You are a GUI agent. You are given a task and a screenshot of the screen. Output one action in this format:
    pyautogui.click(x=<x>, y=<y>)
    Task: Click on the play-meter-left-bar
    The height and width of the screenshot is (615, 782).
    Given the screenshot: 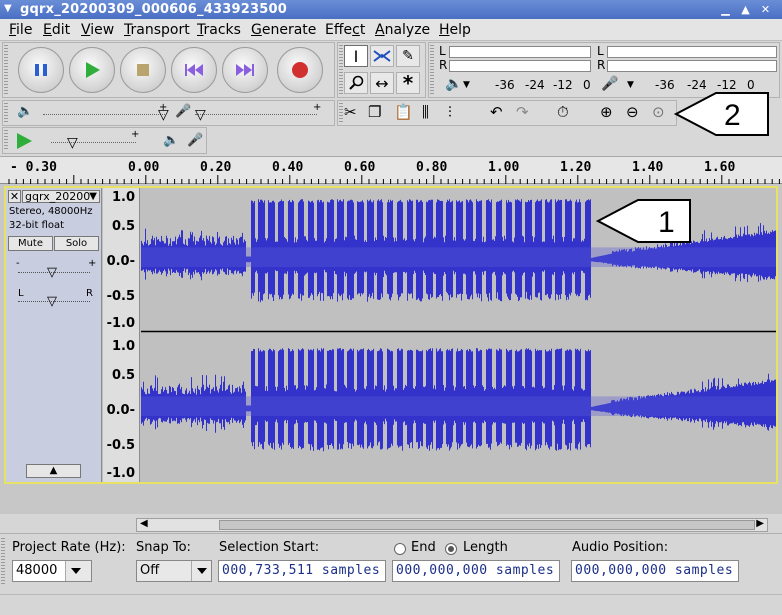 What is the action you would take?
    pyautogui.click(x=692, y=52)
    